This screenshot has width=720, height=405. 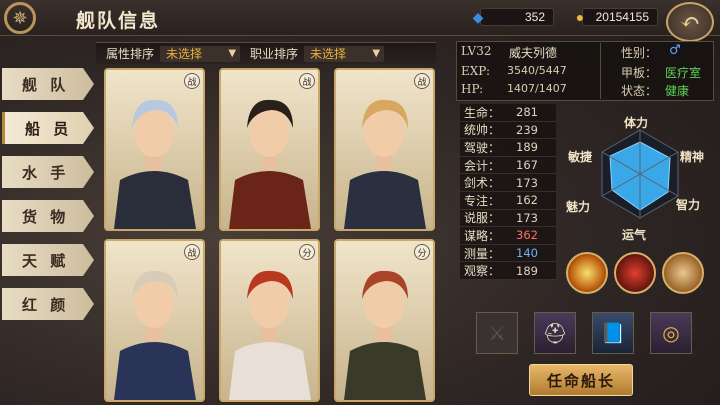 What do you see at coordinates (634, 235) in the screenshot?
I see `radar-label-luck: 运气` at bounding box center [634, 235].